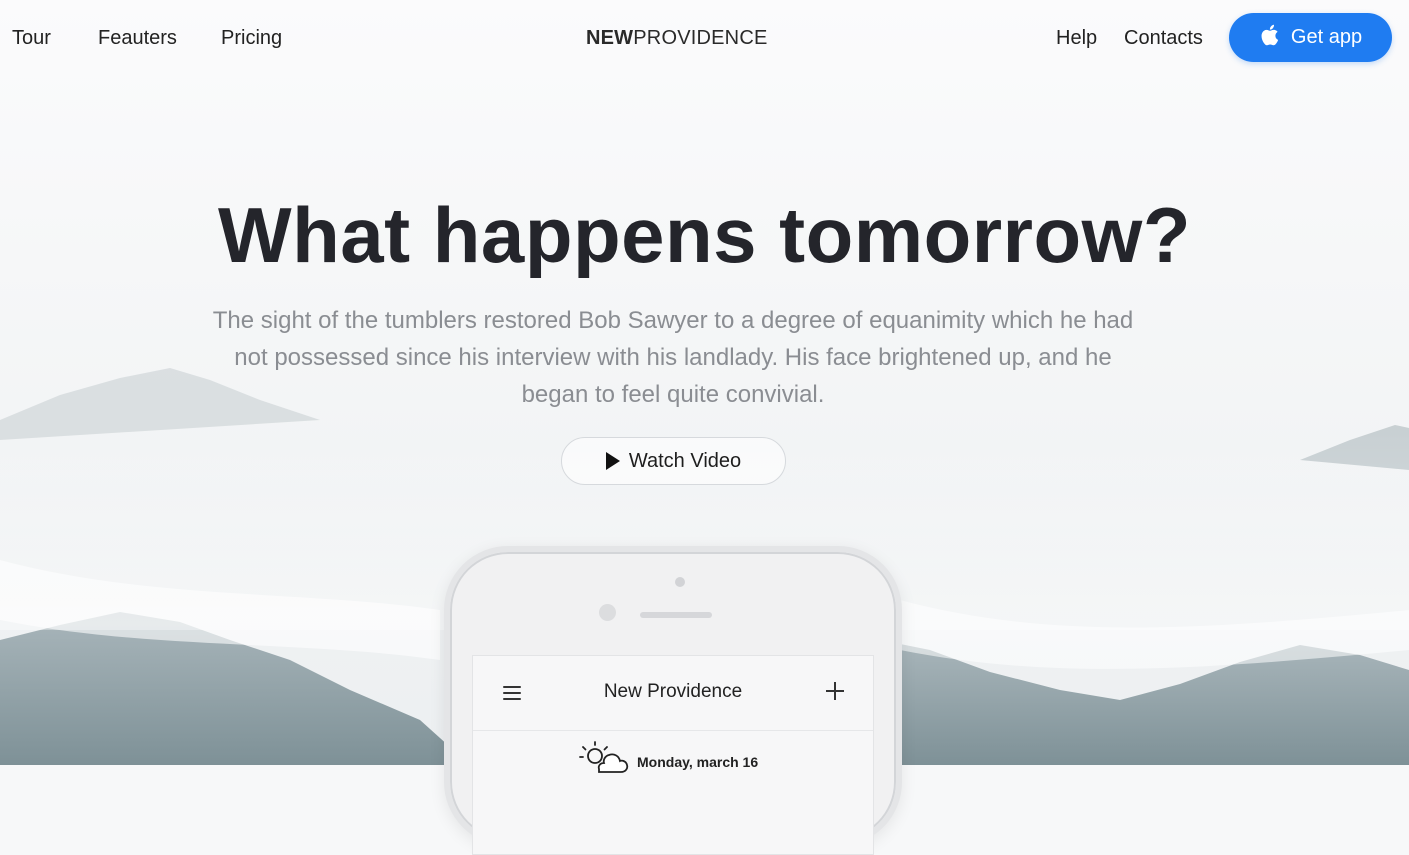 Image resolution: width=1409 pixels, height=855 pixels. Describe the element at coordinates (1163, 38) in the screenshot. I see `nav-link-contacts: Contacts` at that location.